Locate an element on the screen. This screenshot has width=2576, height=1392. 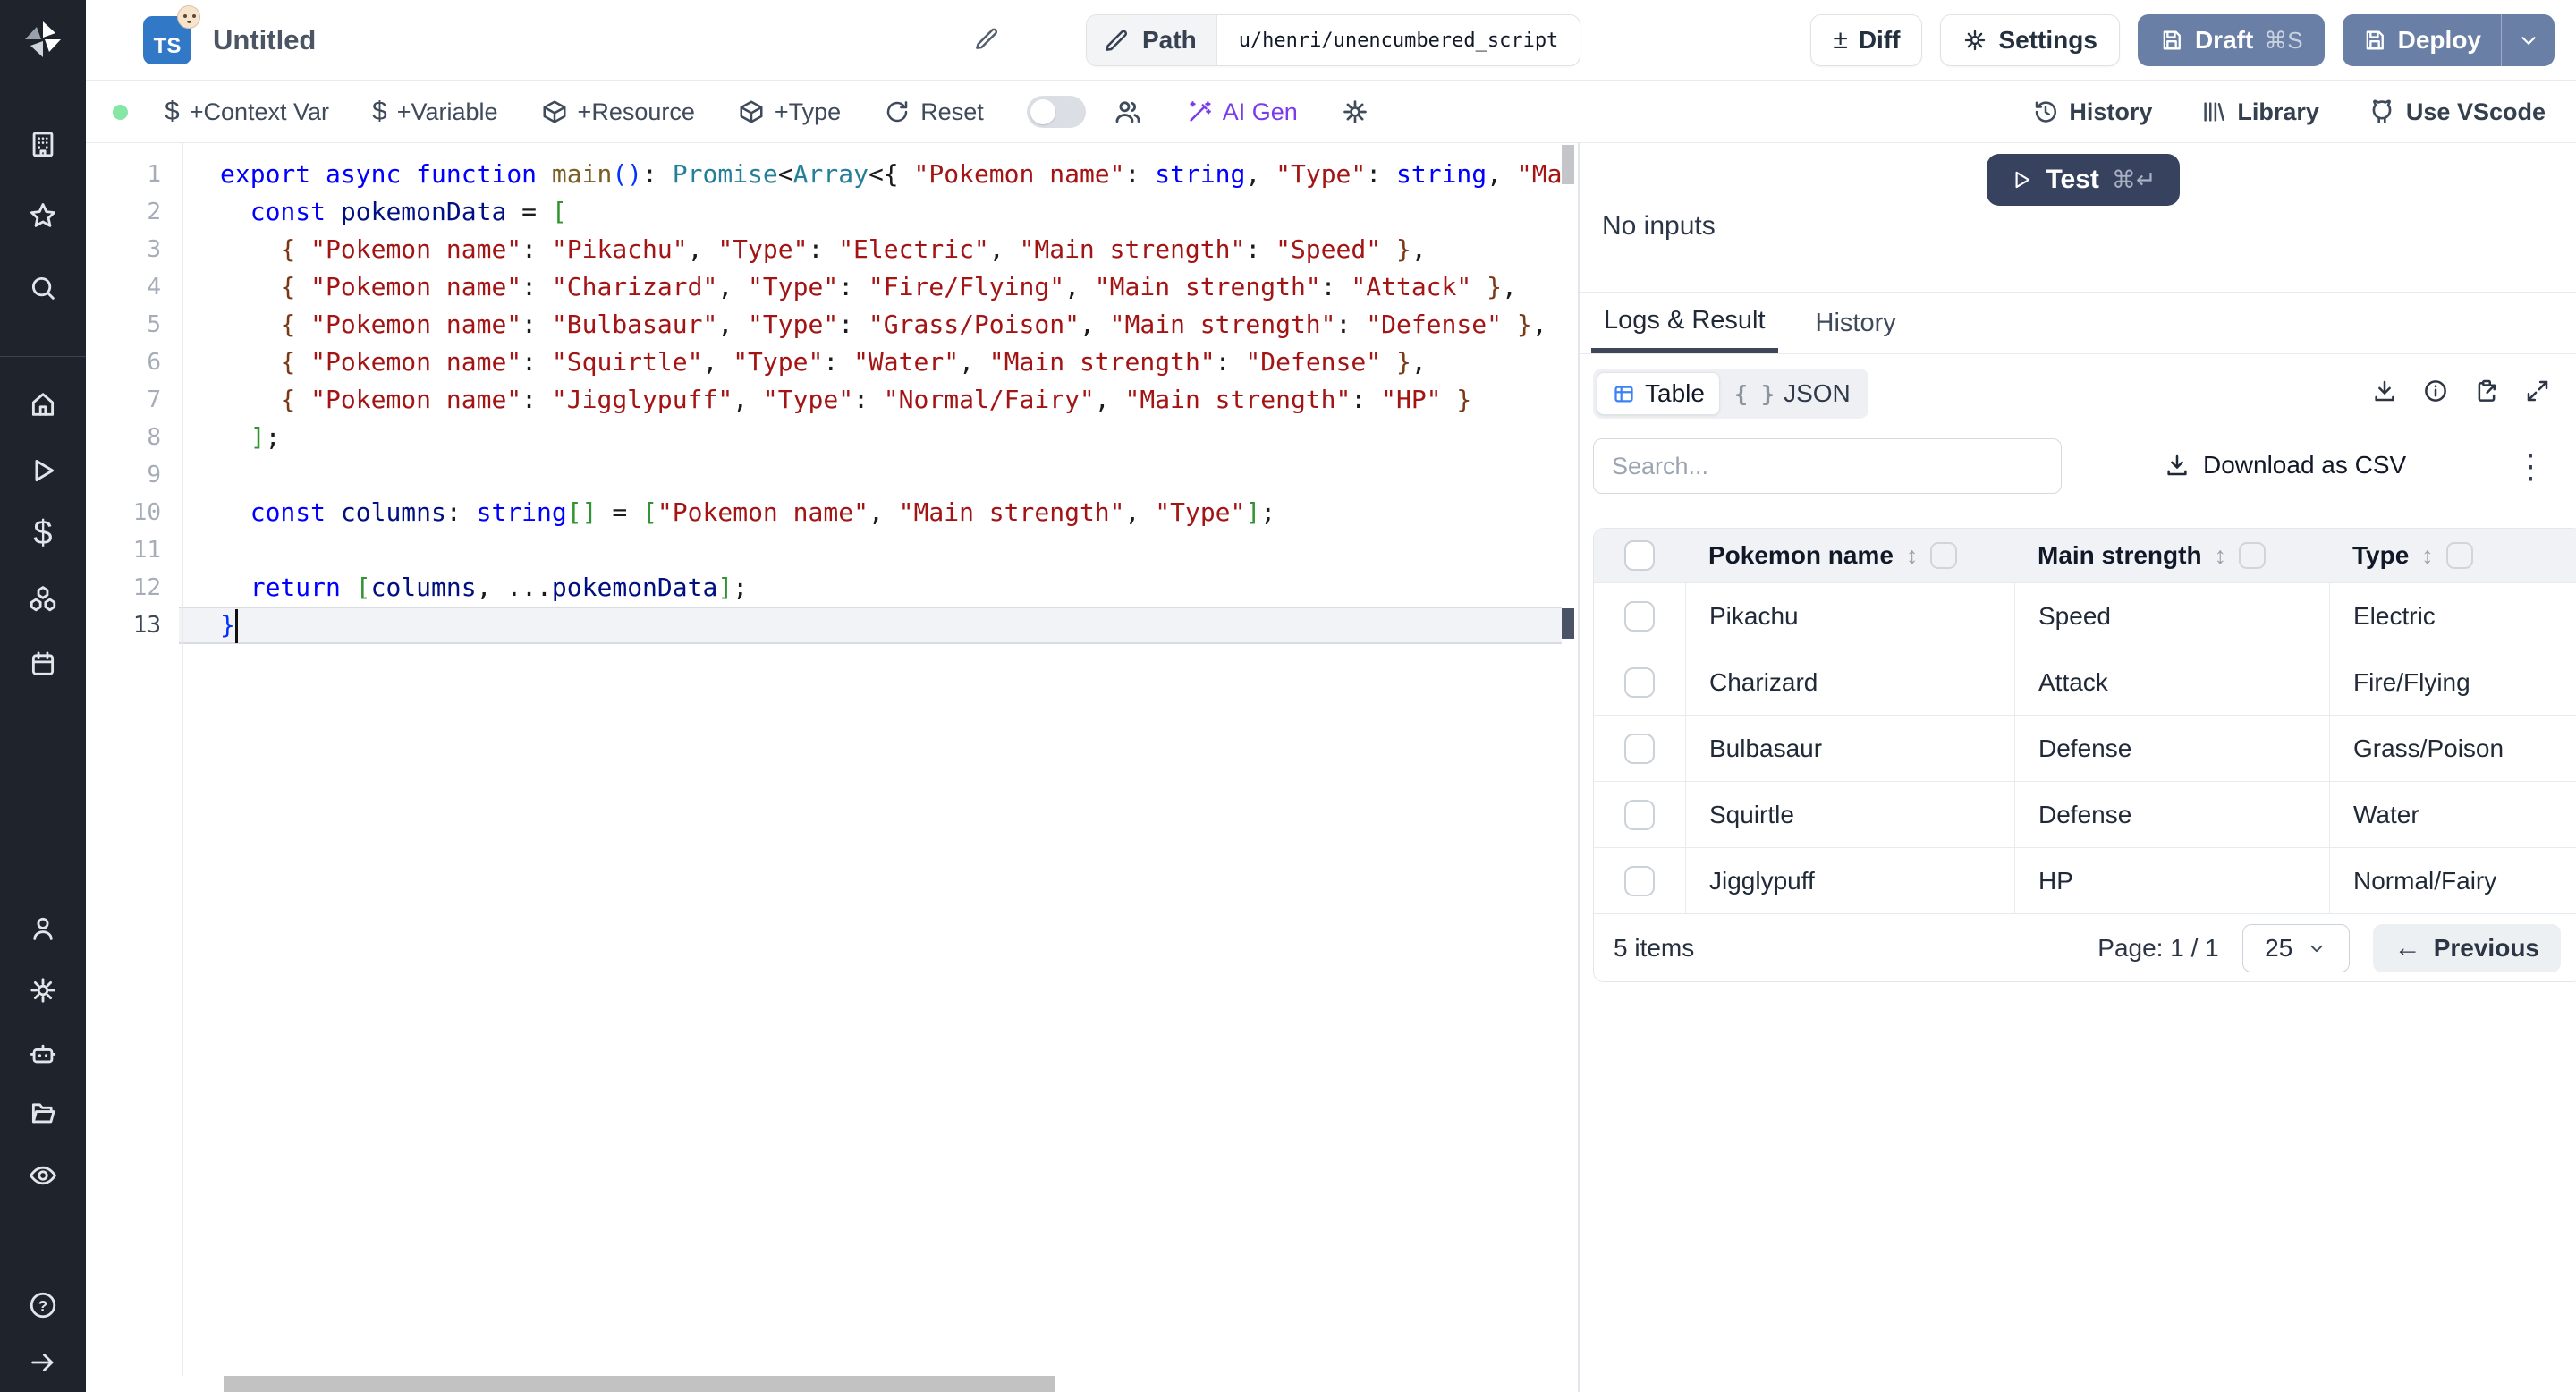
deploy-dropdown-chevron is located at coordinates (2528, 40).